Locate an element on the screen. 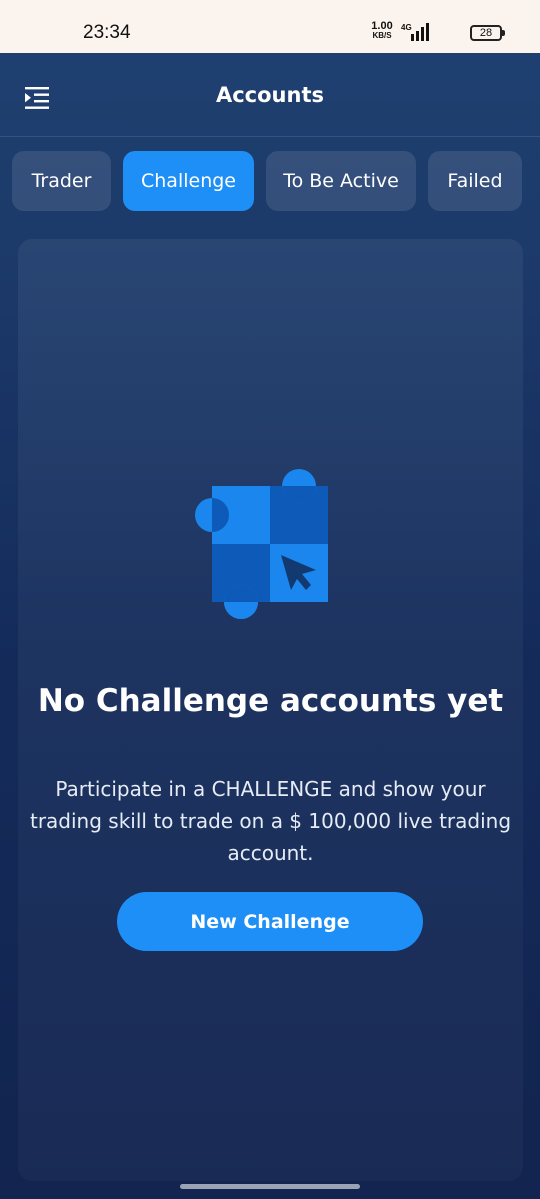  empty-state-title: No Challenge accounts yet is located at coordinates (270, 701).